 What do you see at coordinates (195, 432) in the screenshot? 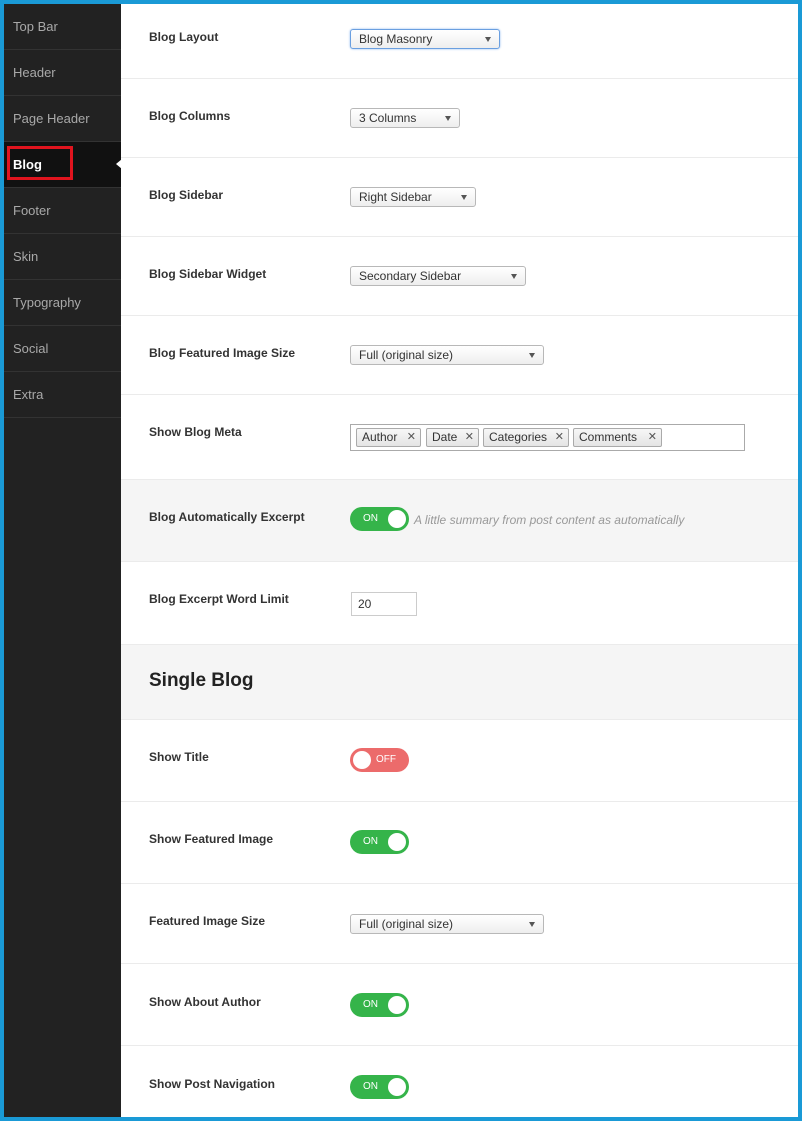
I see `show-blog-meta-label: Show Blog Meta` at bounding box center [195, 432].